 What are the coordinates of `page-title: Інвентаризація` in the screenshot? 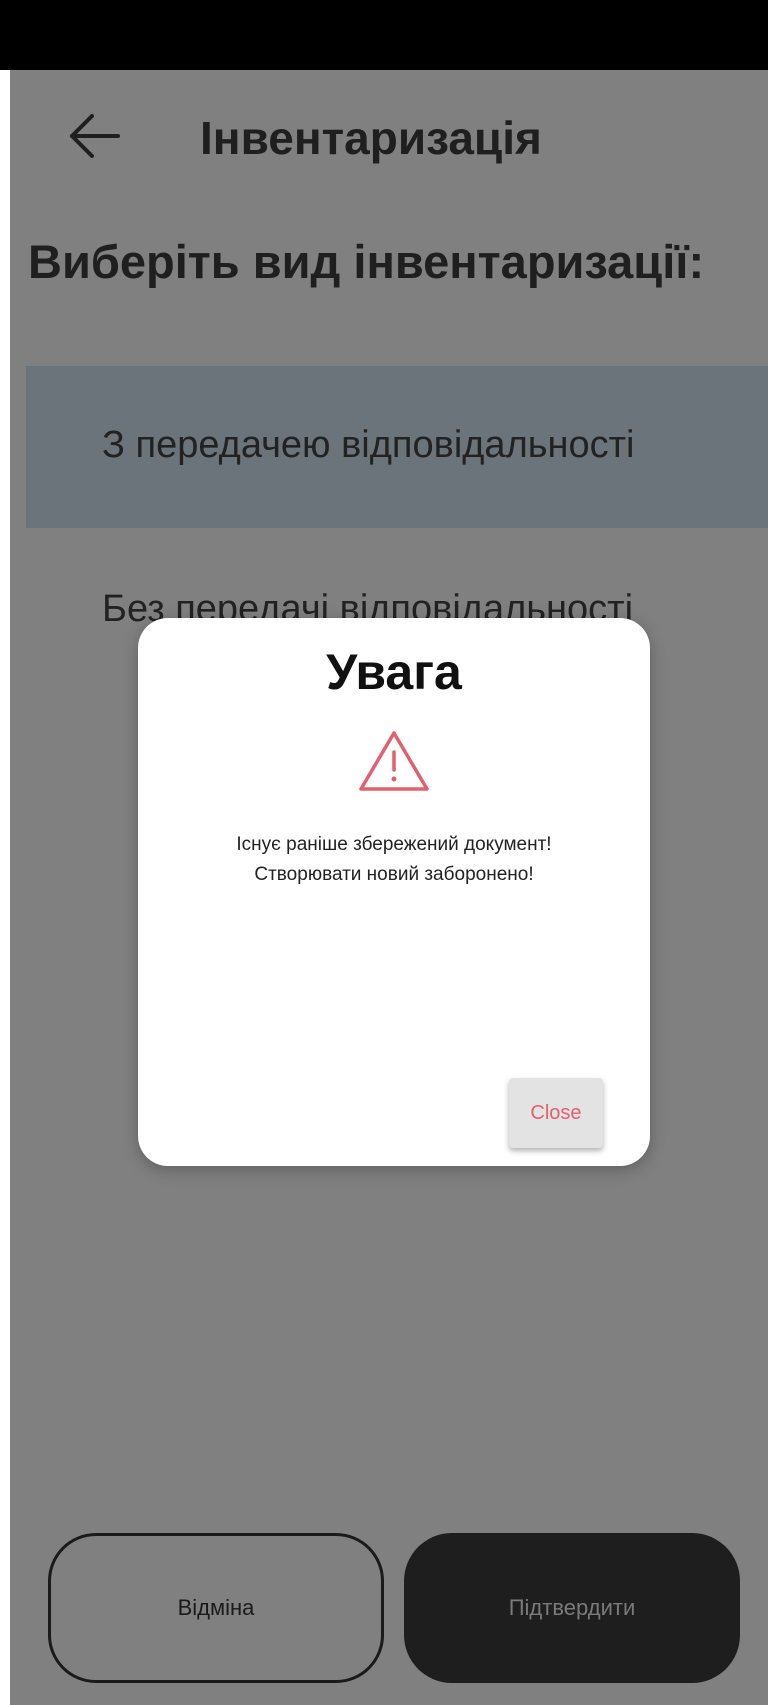 It's located at (371, 138).